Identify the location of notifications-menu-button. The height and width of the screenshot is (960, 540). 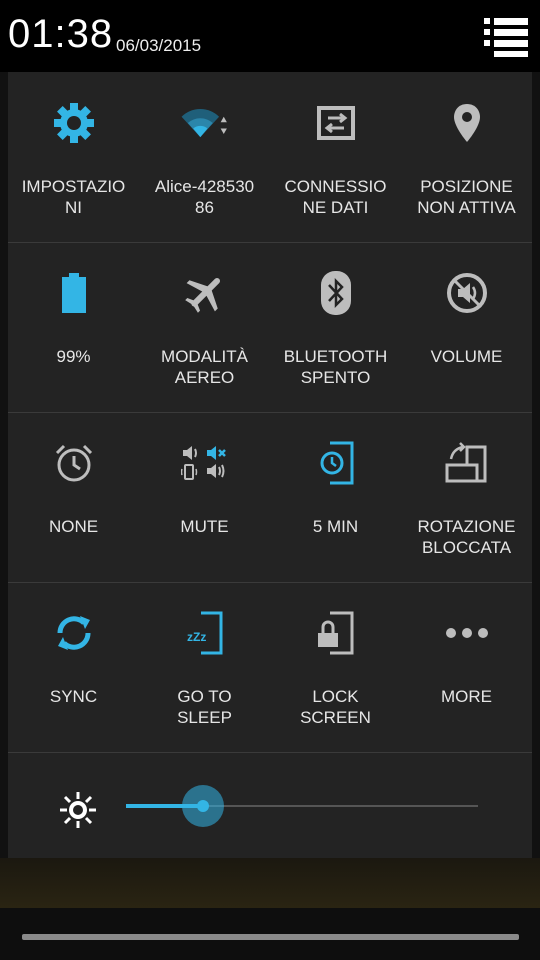
(506, 37).